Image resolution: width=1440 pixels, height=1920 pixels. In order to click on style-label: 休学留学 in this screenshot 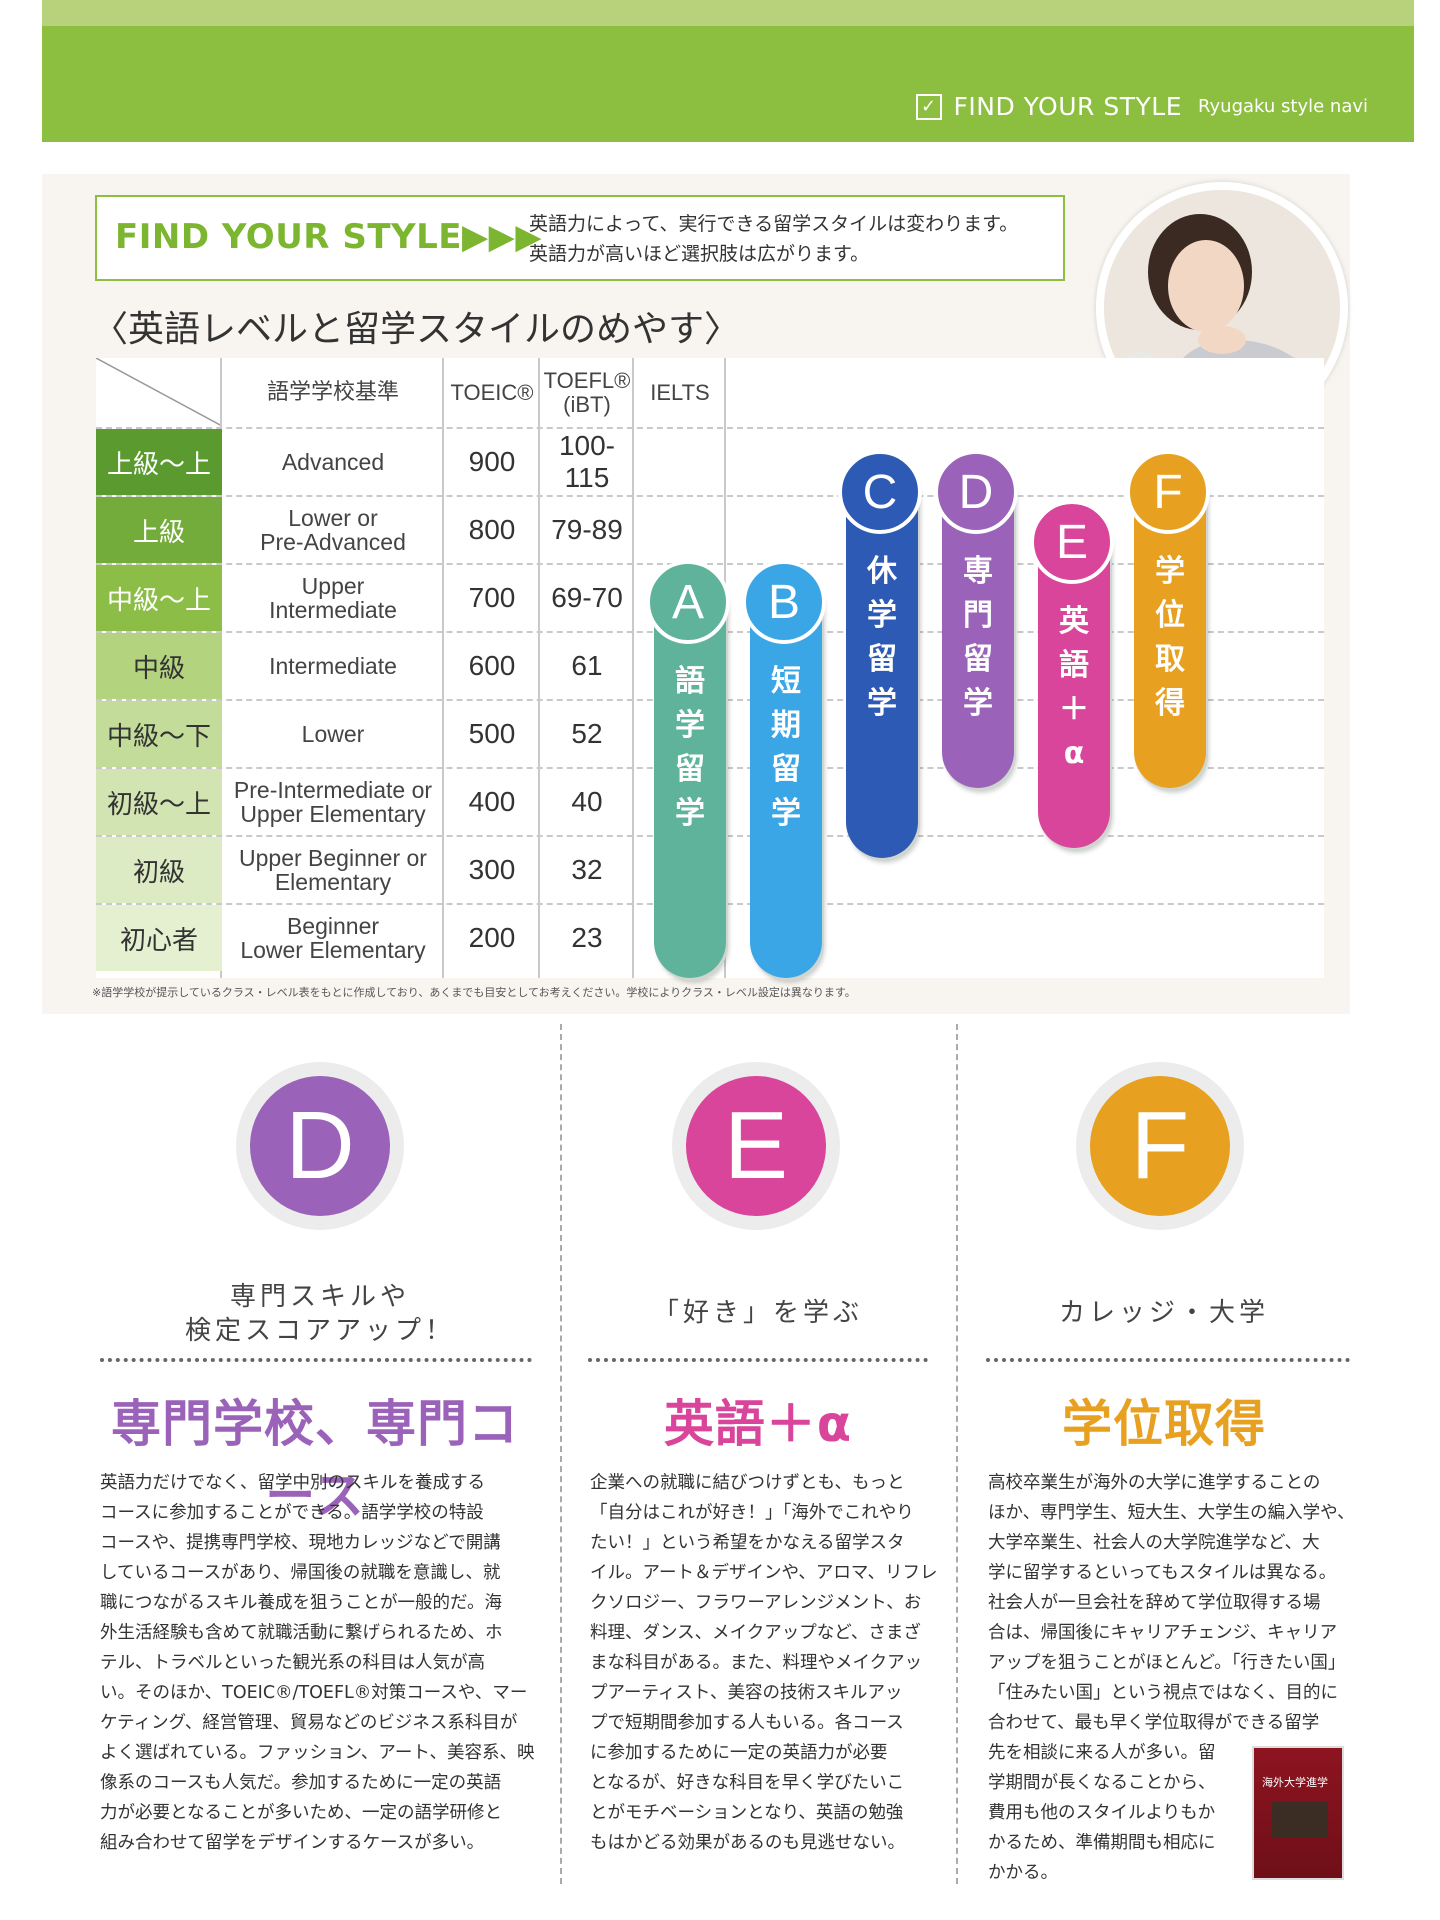, I will do `click(882, 637)`.